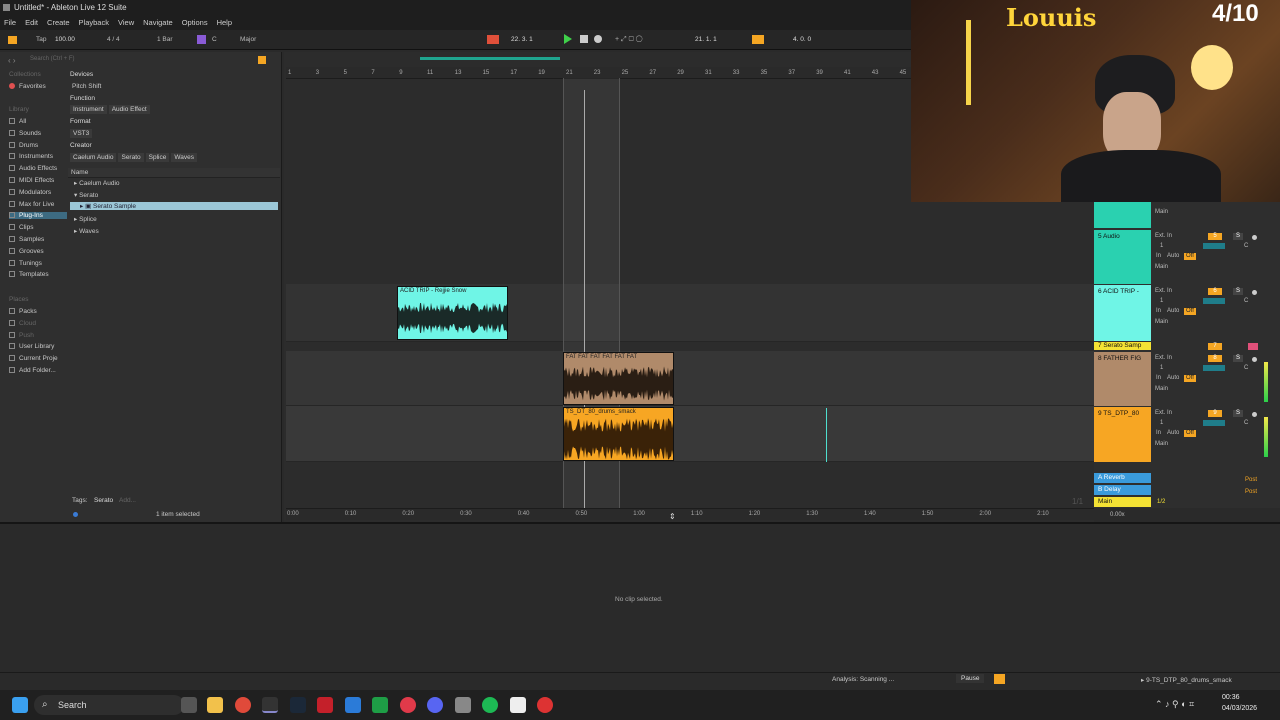 Image resolution: width=1280 pixels, height=720 pixels. What do you see at coordinates (522, 39) in the screenshot?
I see `position-display: 22. 3. 1` at bounding box center [522, 39].